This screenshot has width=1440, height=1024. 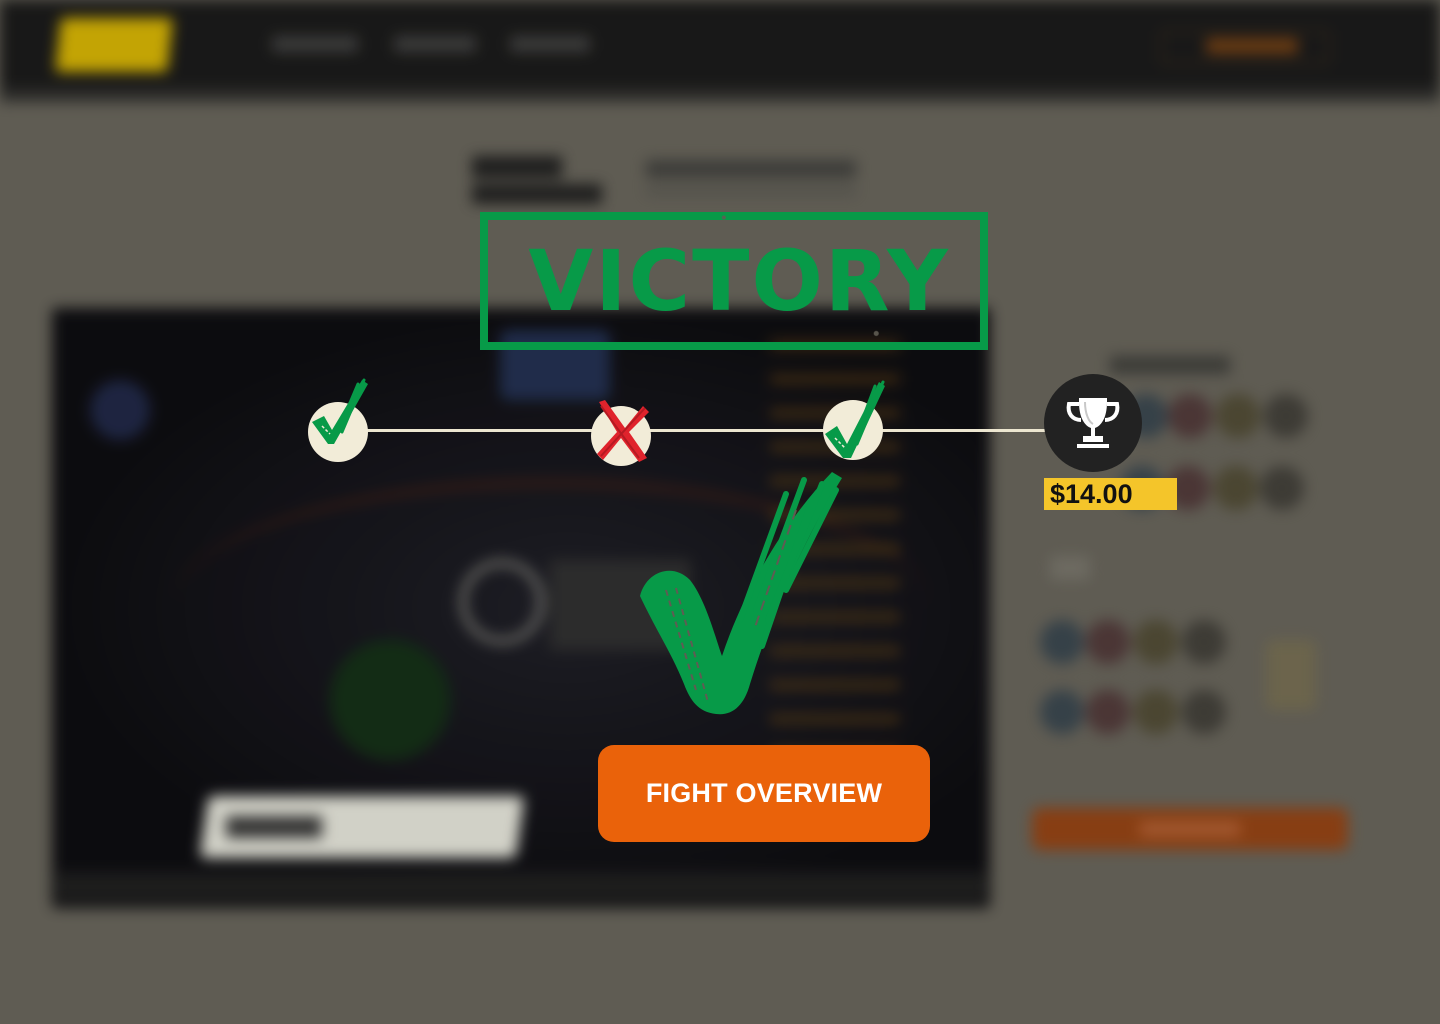 I want to click on fight-overview-label: FIGHT OVERVIEW, so click(x=764, y=793).